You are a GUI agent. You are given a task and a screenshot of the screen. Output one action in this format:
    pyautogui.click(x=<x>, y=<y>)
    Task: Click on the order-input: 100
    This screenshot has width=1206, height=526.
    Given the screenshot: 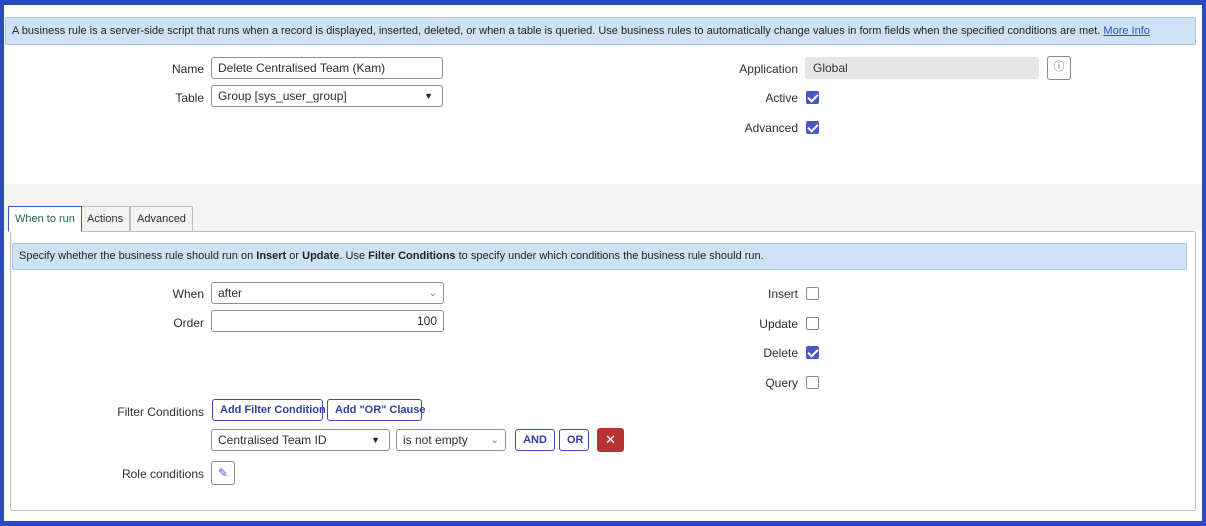 What is the action you would take?
    pyautogui.click(x=327, y=321)
    